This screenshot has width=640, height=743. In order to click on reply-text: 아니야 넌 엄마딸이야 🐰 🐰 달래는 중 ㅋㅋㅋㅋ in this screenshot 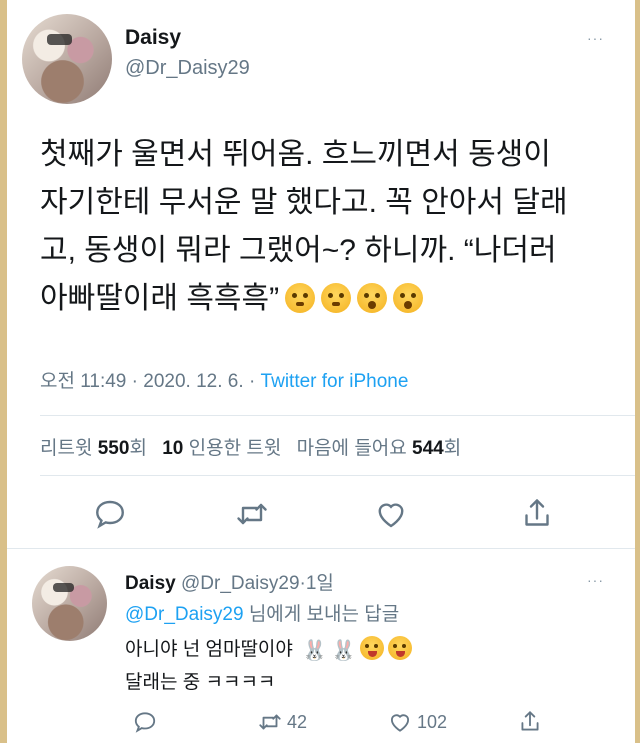, I will do `click(268, 666)`.